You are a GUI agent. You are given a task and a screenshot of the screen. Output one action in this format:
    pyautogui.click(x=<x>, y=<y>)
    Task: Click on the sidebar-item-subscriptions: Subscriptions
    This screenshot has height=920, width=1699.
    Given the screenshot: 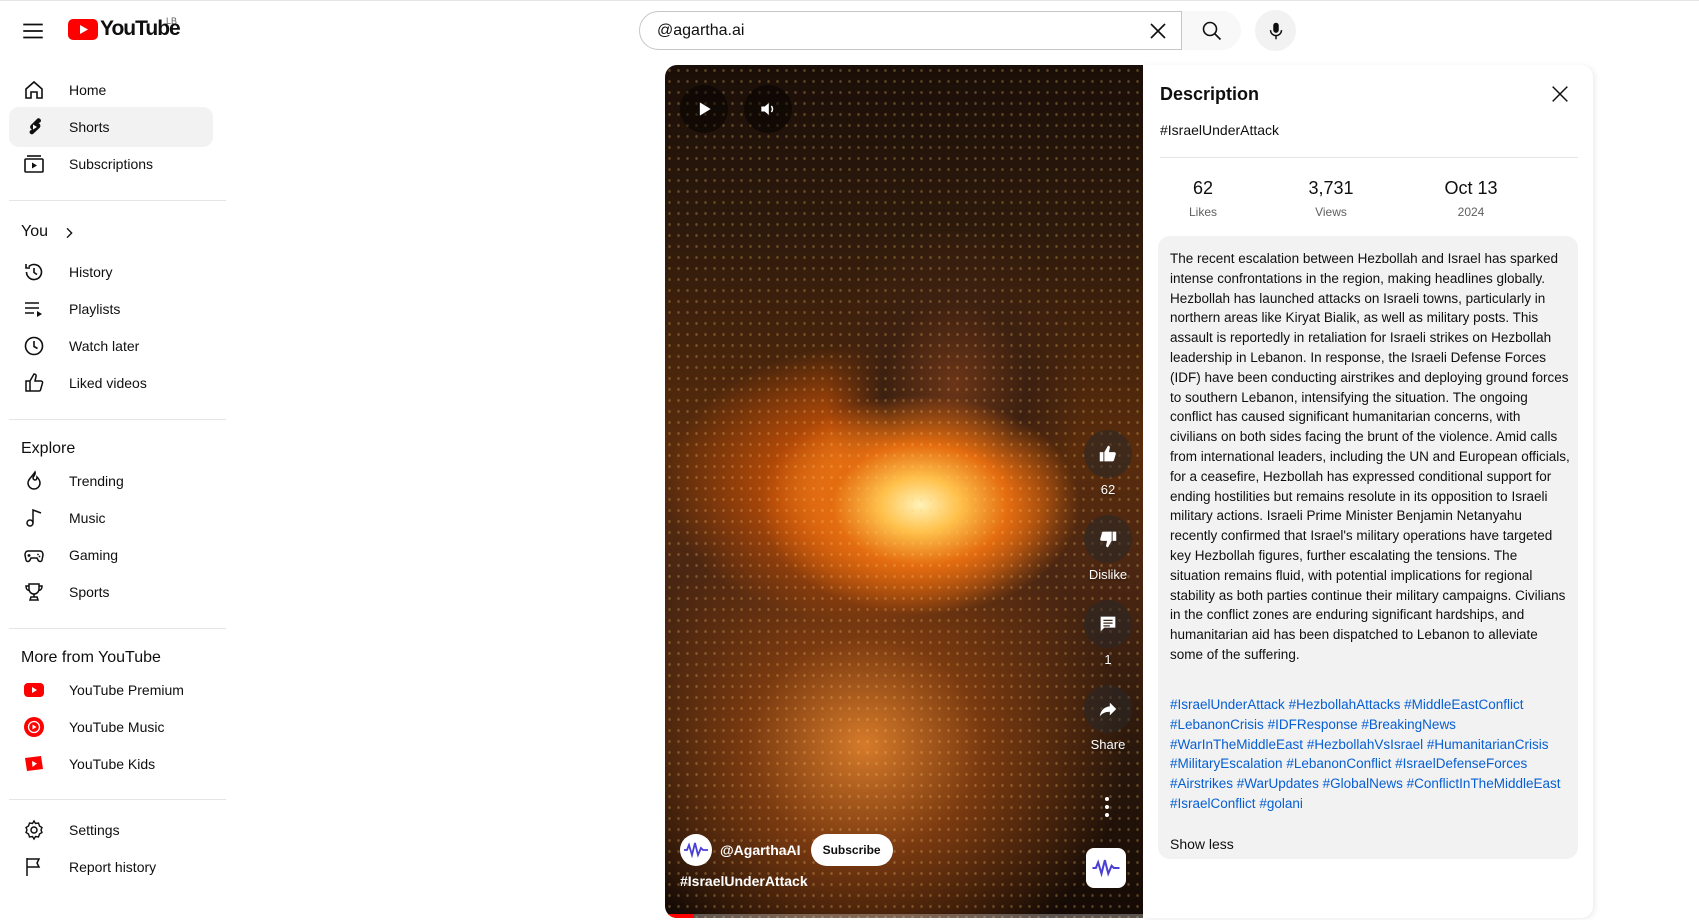 What is the action you would take?
    pyautogui.click(x=111, y=164)
    